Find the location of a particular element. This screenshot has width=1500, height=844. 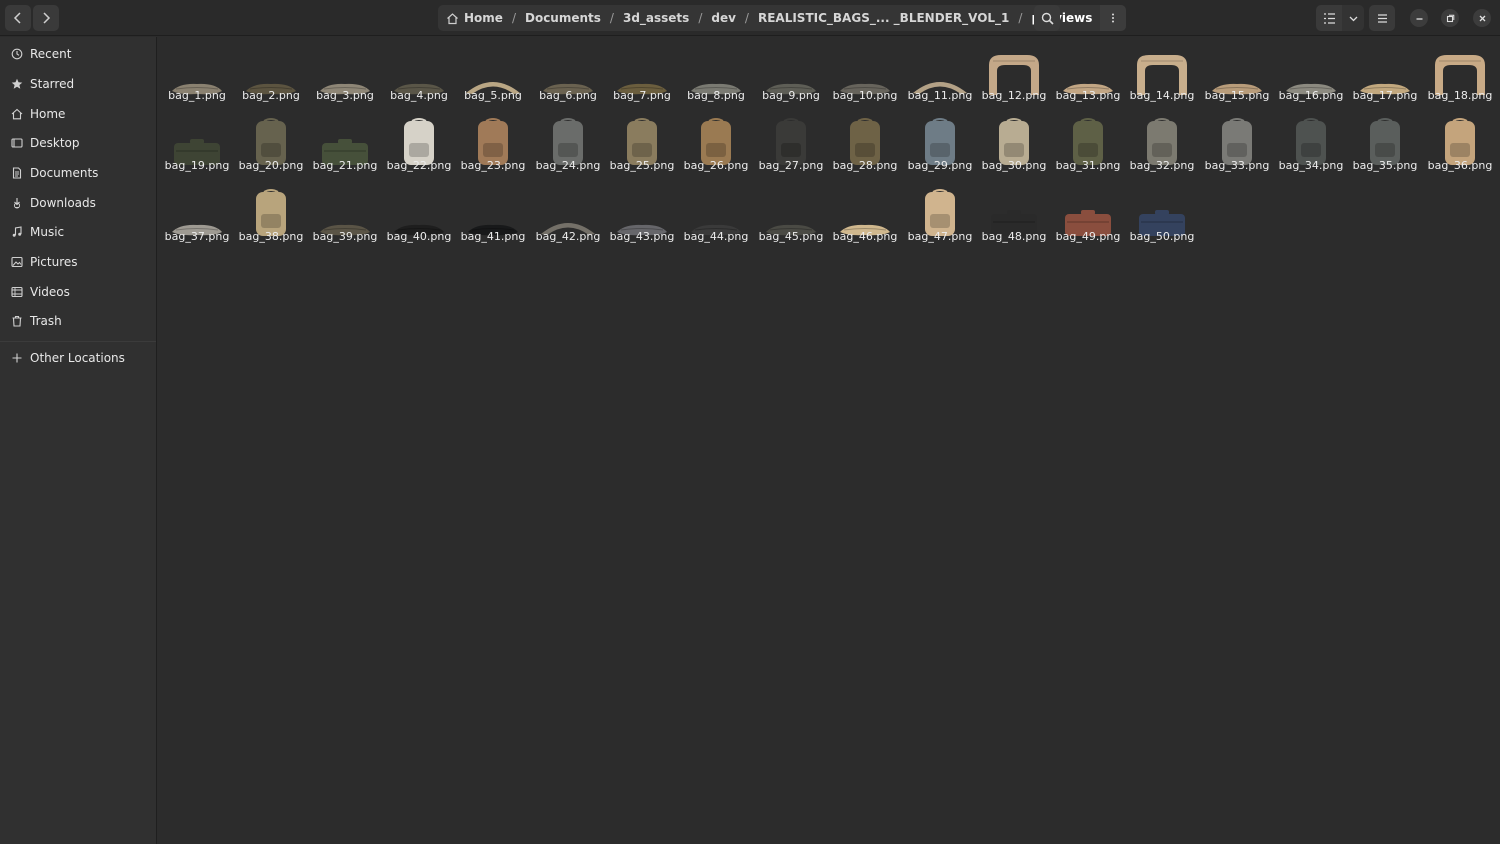

file-item: bag_8.png is located at coordinates (716, 78).